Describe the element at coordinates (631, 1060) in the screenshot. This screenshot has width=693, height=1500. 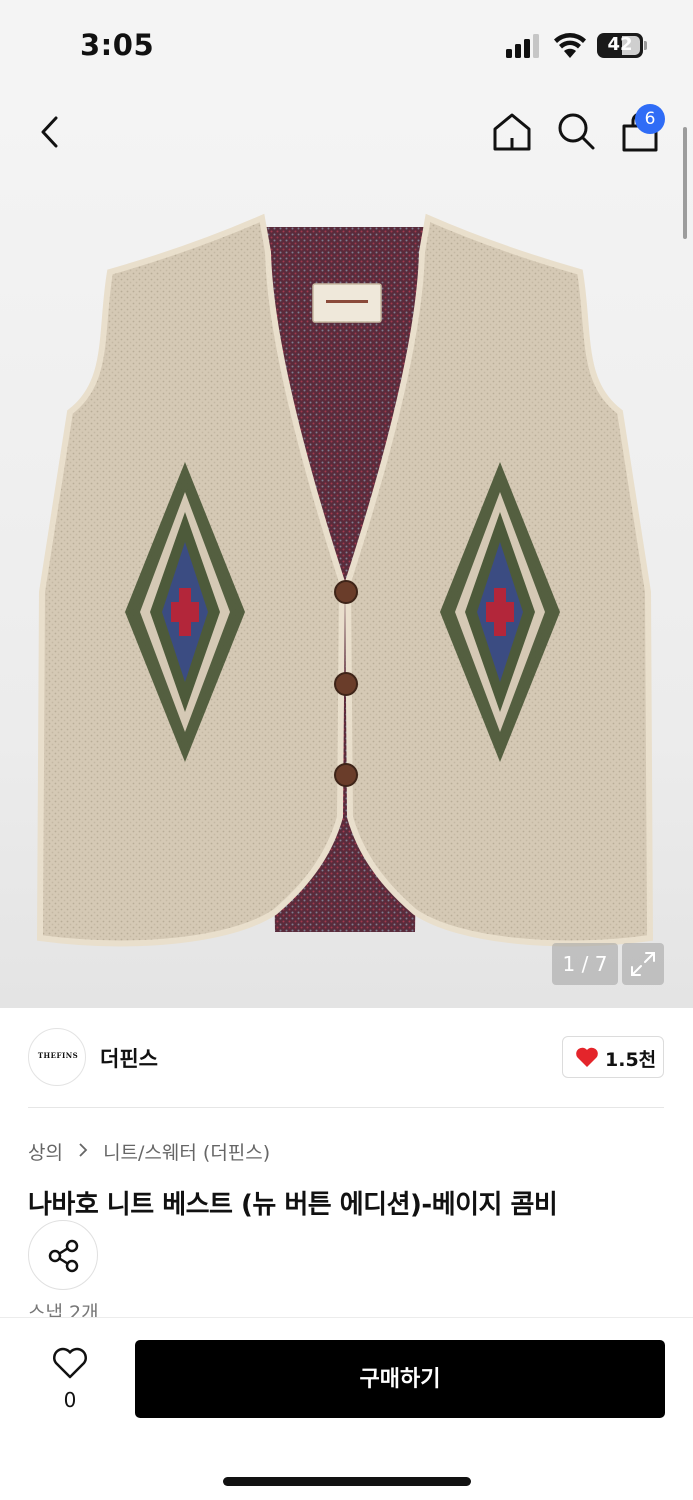
I see `brand-like-count: 1.5천` at that location.